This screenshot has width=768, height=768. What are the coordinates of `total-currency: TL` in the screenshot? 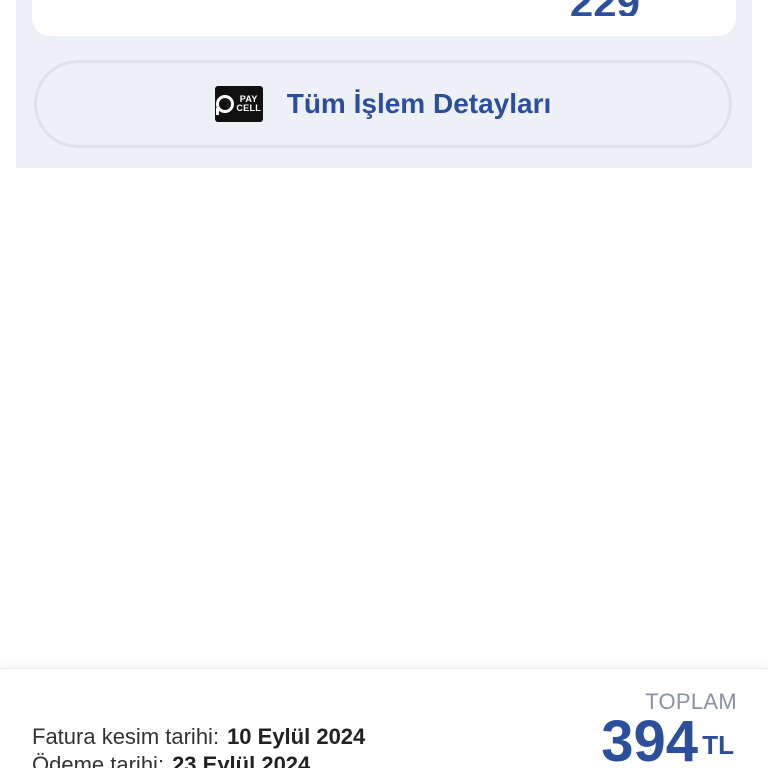 It's located at (718, 745).